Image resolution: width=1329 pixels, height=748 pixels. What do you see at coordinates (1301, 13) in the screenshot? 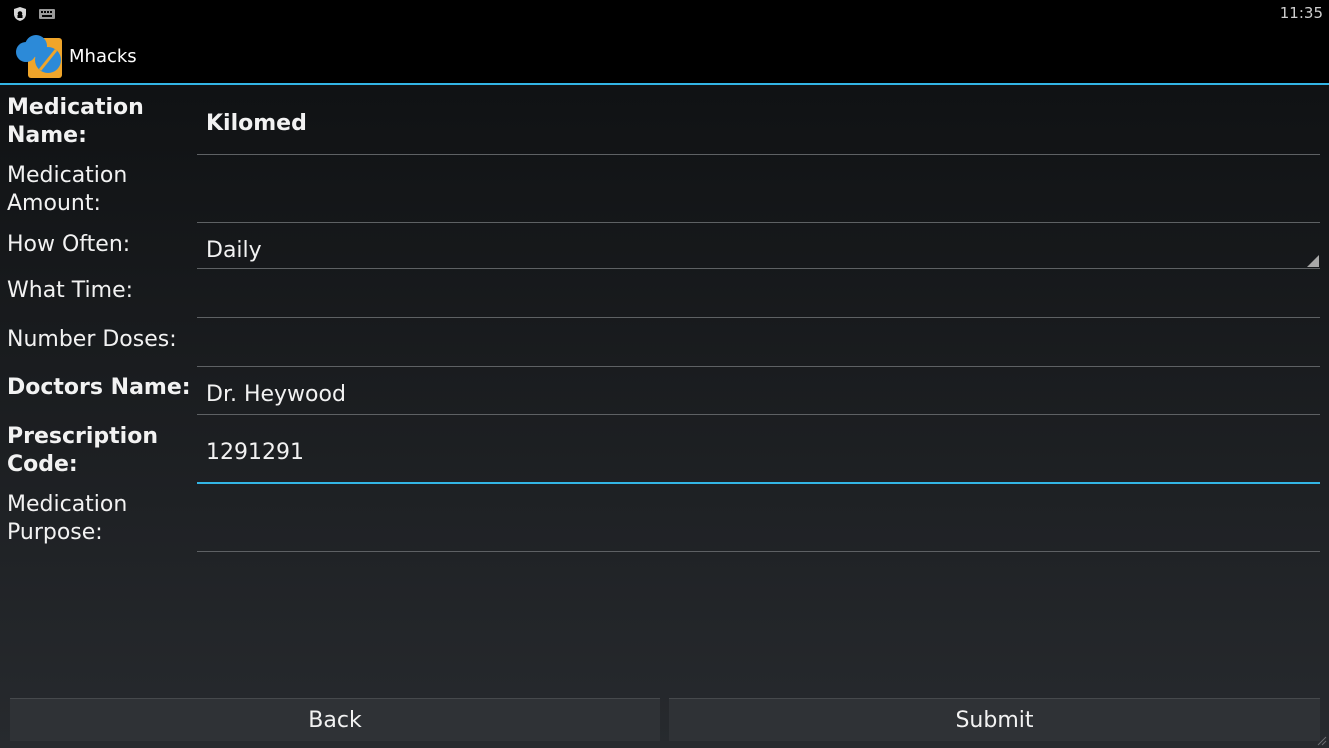
I see `status-clock: 11:35` at bounding box center [1301, 13].